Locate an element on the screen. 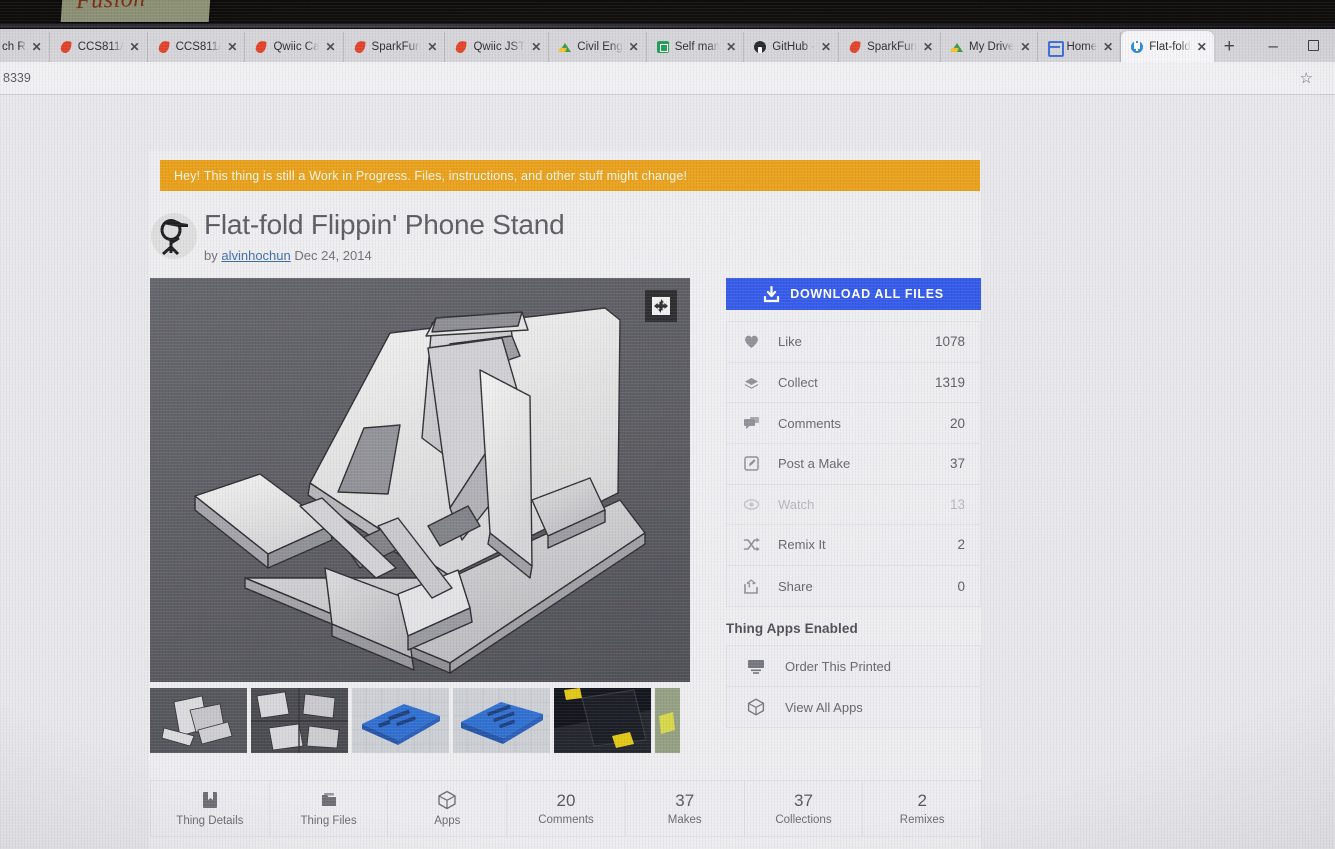 This screenshot has height=849, width=1335. browser-tab-title: Self man is located at coordinates (697, 47).